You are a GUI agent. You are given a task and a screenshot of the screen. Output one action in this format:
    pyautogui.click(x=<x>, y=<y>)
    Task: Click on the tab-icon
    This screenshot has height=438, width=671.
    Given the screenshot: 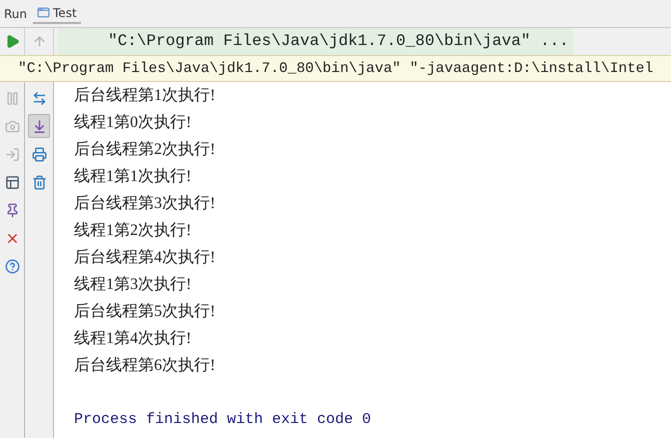 What is the action you would take?
    pyautogui.click(x=43, y=12)
    